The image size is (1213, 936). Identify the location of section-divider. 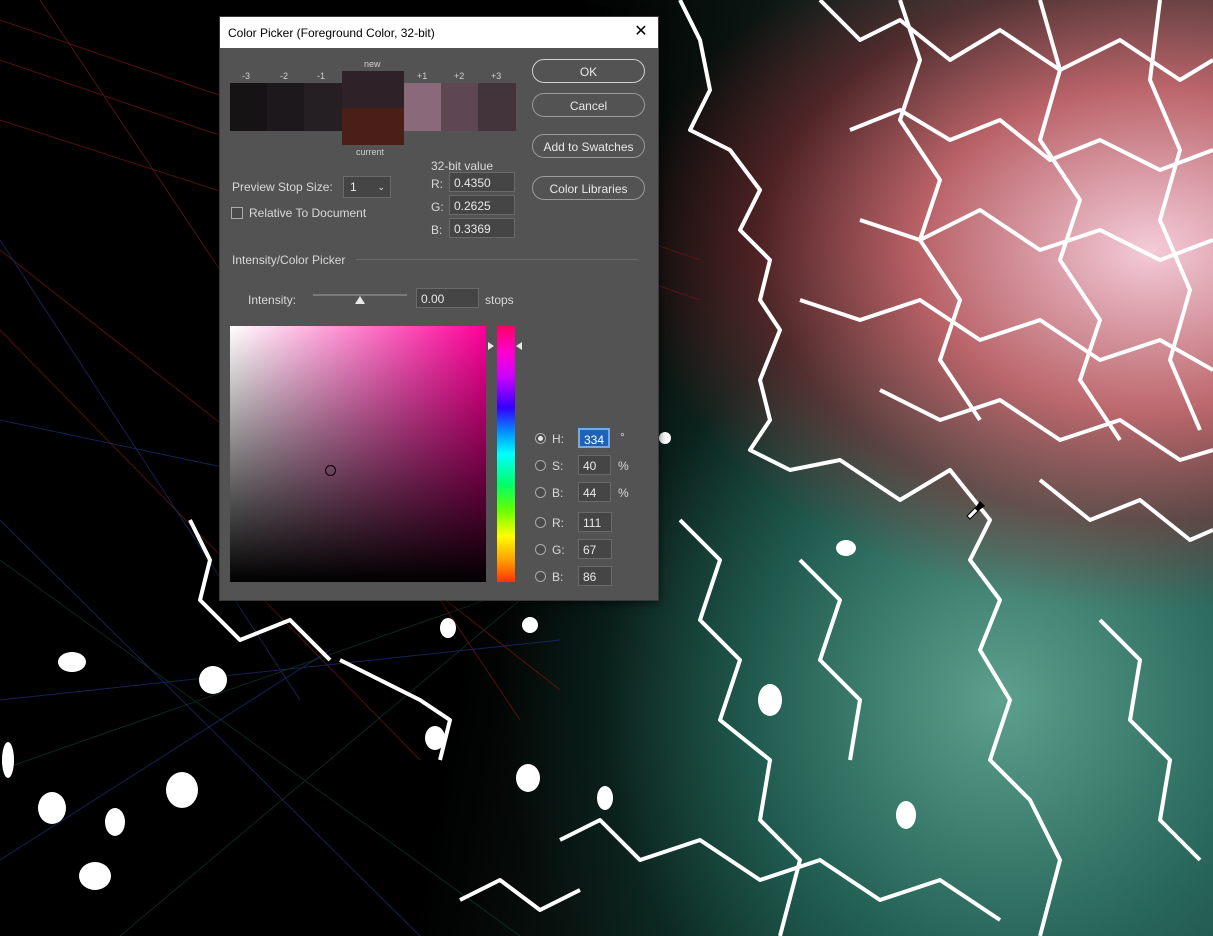
(497, 259).